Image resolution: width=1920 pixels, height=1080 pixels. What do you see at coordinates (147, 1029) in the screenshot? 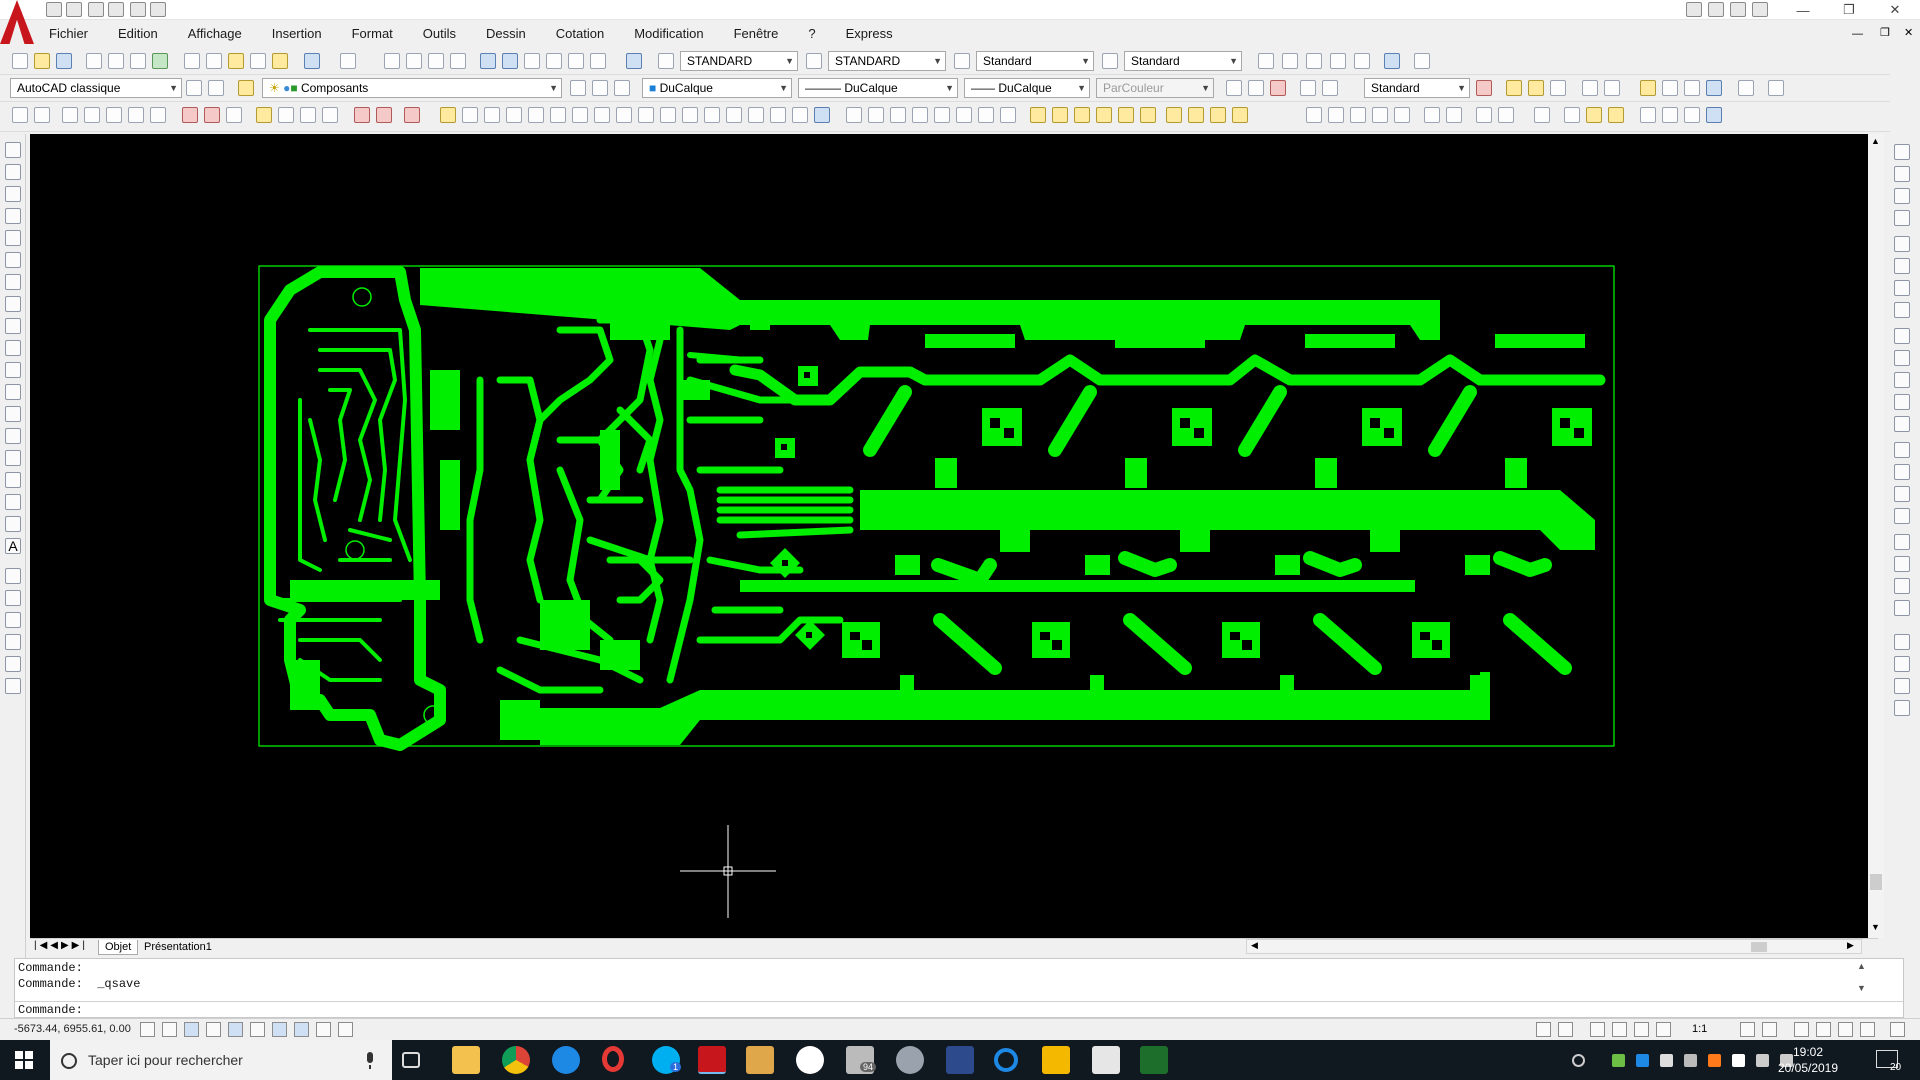
I see `snap-mode-icon` at bounding box center [147, 1029].